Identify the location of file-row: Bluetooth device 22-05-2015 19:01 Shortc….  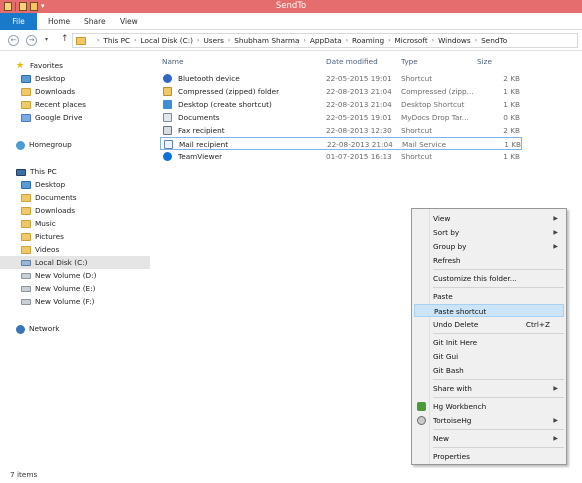
(341, 78).